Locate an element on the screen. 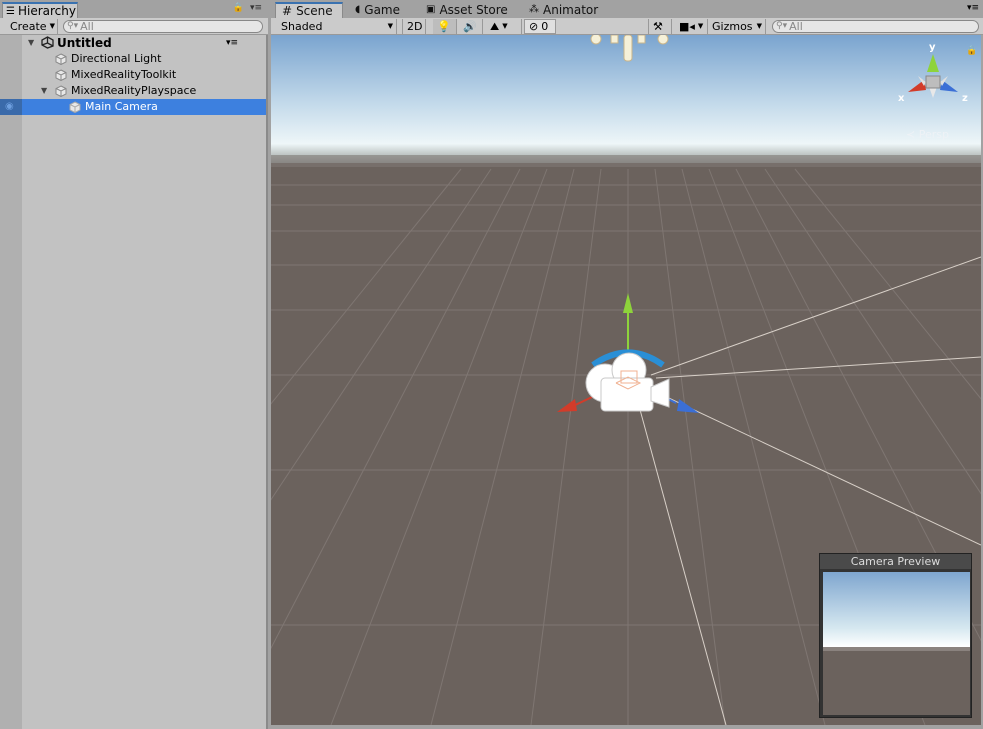 The image size is (983, 729). horizon-haze is located at coordinates (626, 162).